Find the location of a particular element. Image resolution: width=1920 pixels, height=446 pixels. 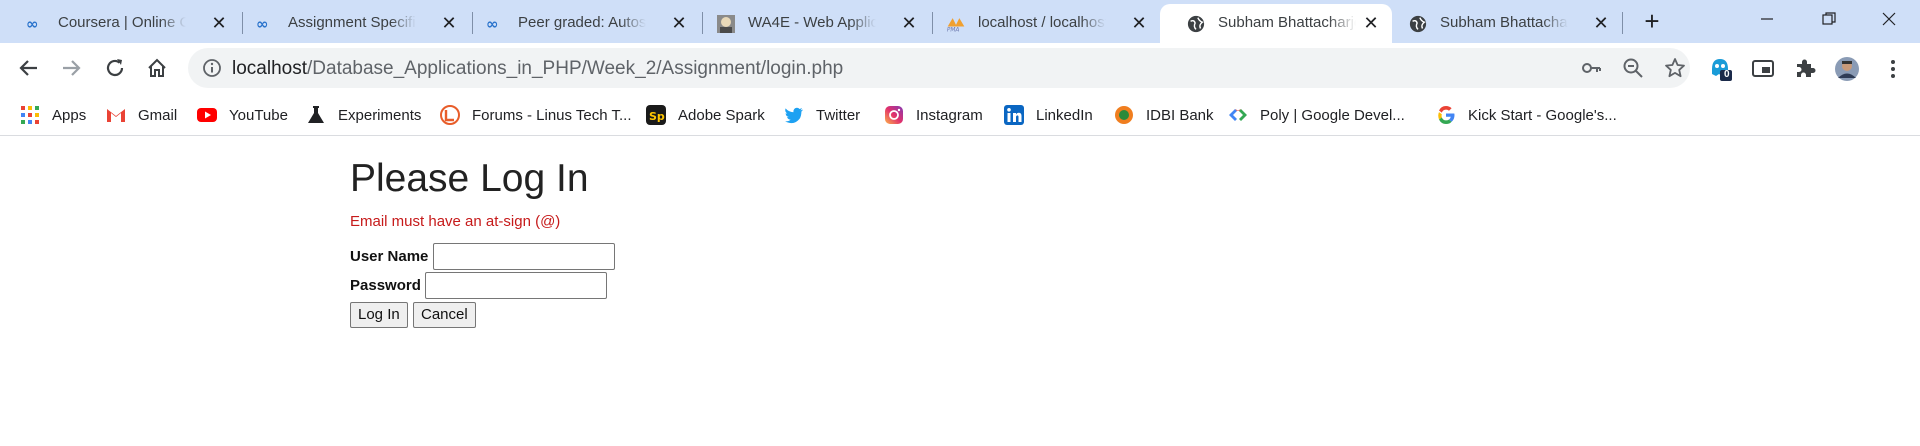

bookmark-experiments: Experiments is located at coordinates (363, 115).